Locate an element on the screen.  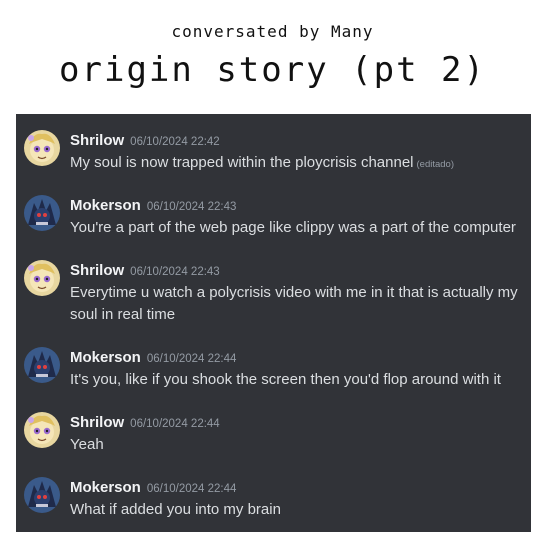
message-timestamp: 06/10/2024 22:42 is located at coordinates (175, 142).